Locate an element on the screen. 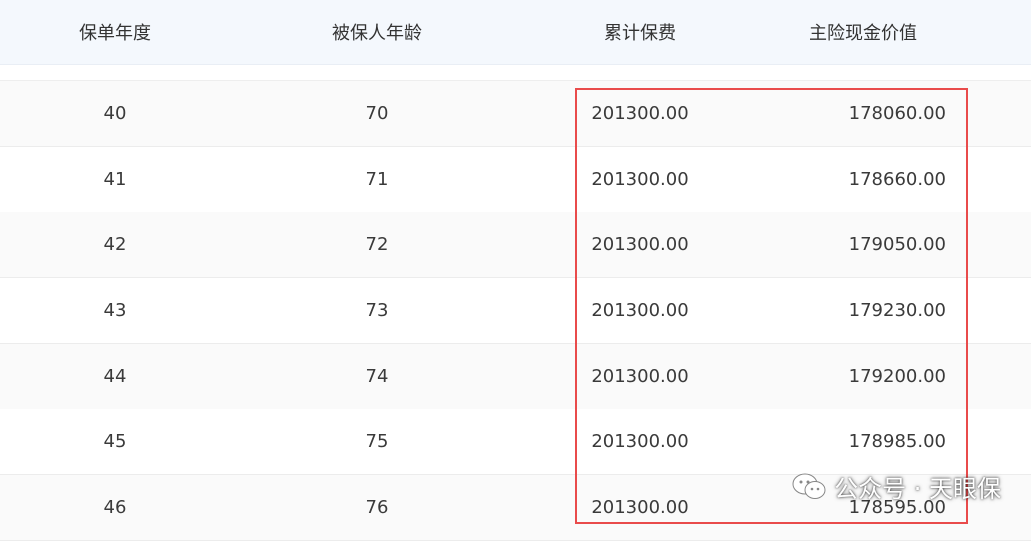 This screenshot has width=1031, height=541. cell-policy-year: 41 is located at coordinates (115, 179).